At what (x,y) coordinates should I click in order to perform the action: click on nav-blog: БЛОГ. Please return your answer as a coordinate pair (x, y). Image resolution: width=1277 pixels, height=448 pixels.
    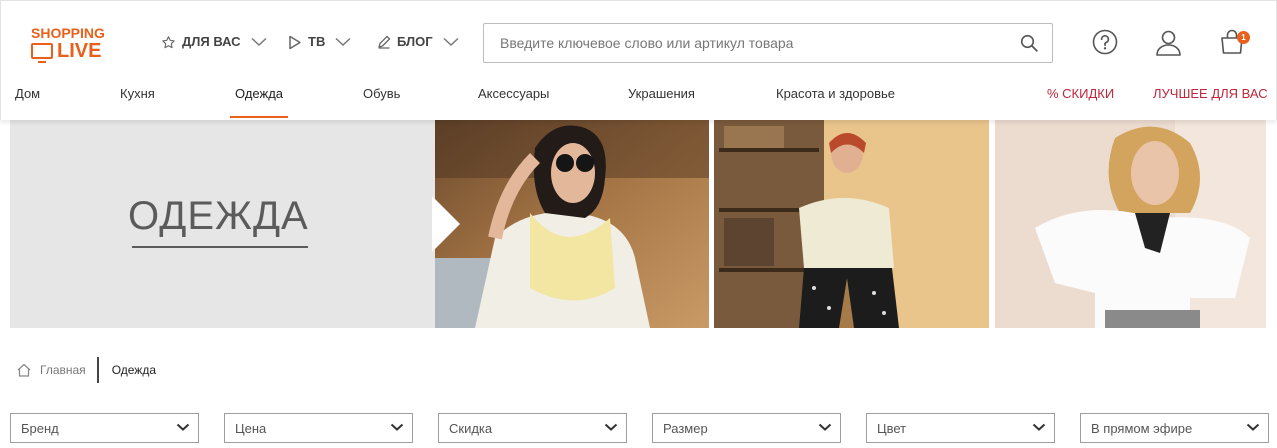
    Looking at the image, I should click on (418, 42).